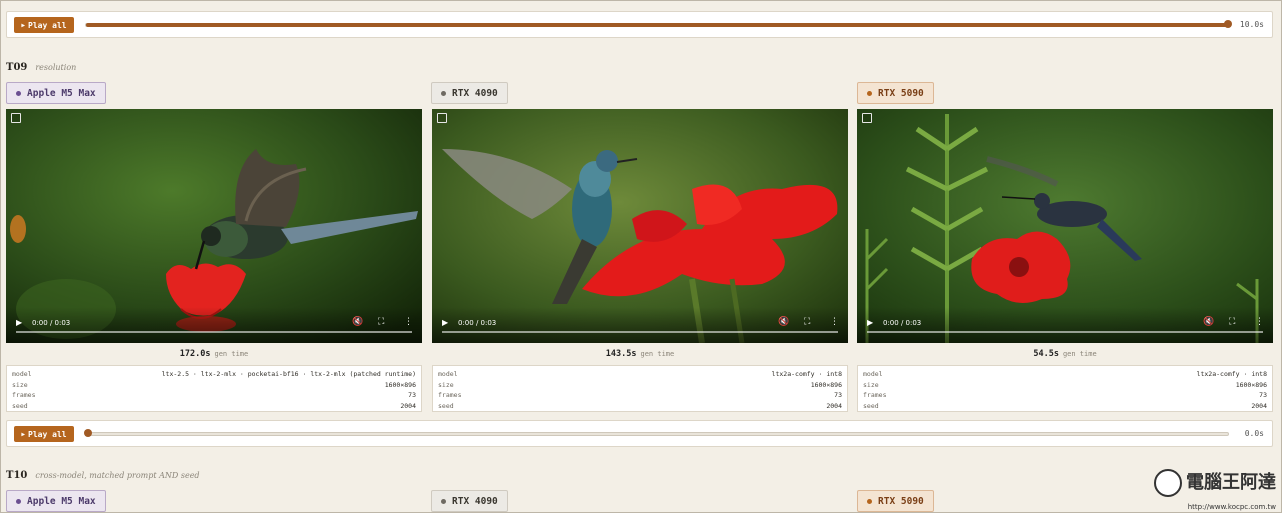  I want to click on playbar-top: ▶ Play all 10.0s, so click(639, 24).